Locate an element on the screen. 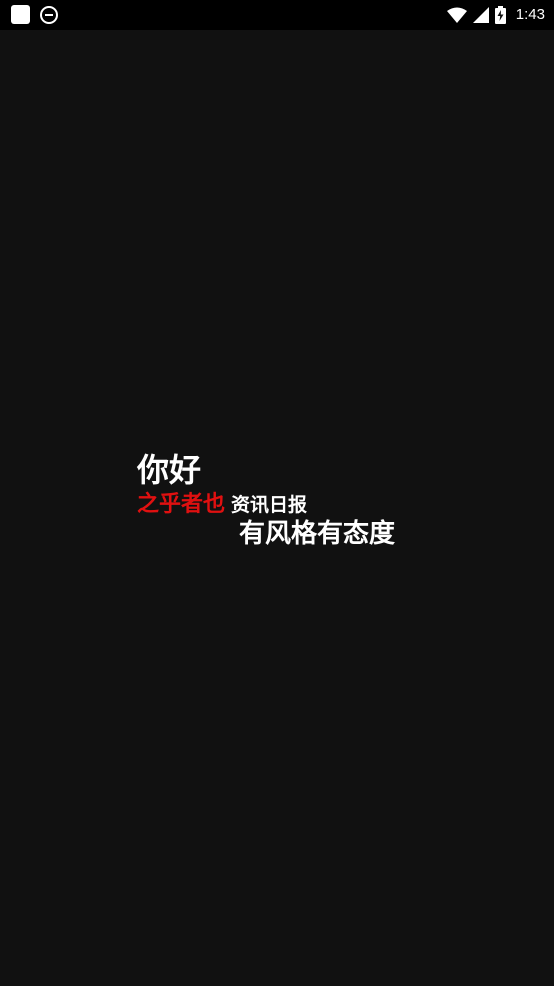  circle-app-icon is located at coordinates (49, 14).